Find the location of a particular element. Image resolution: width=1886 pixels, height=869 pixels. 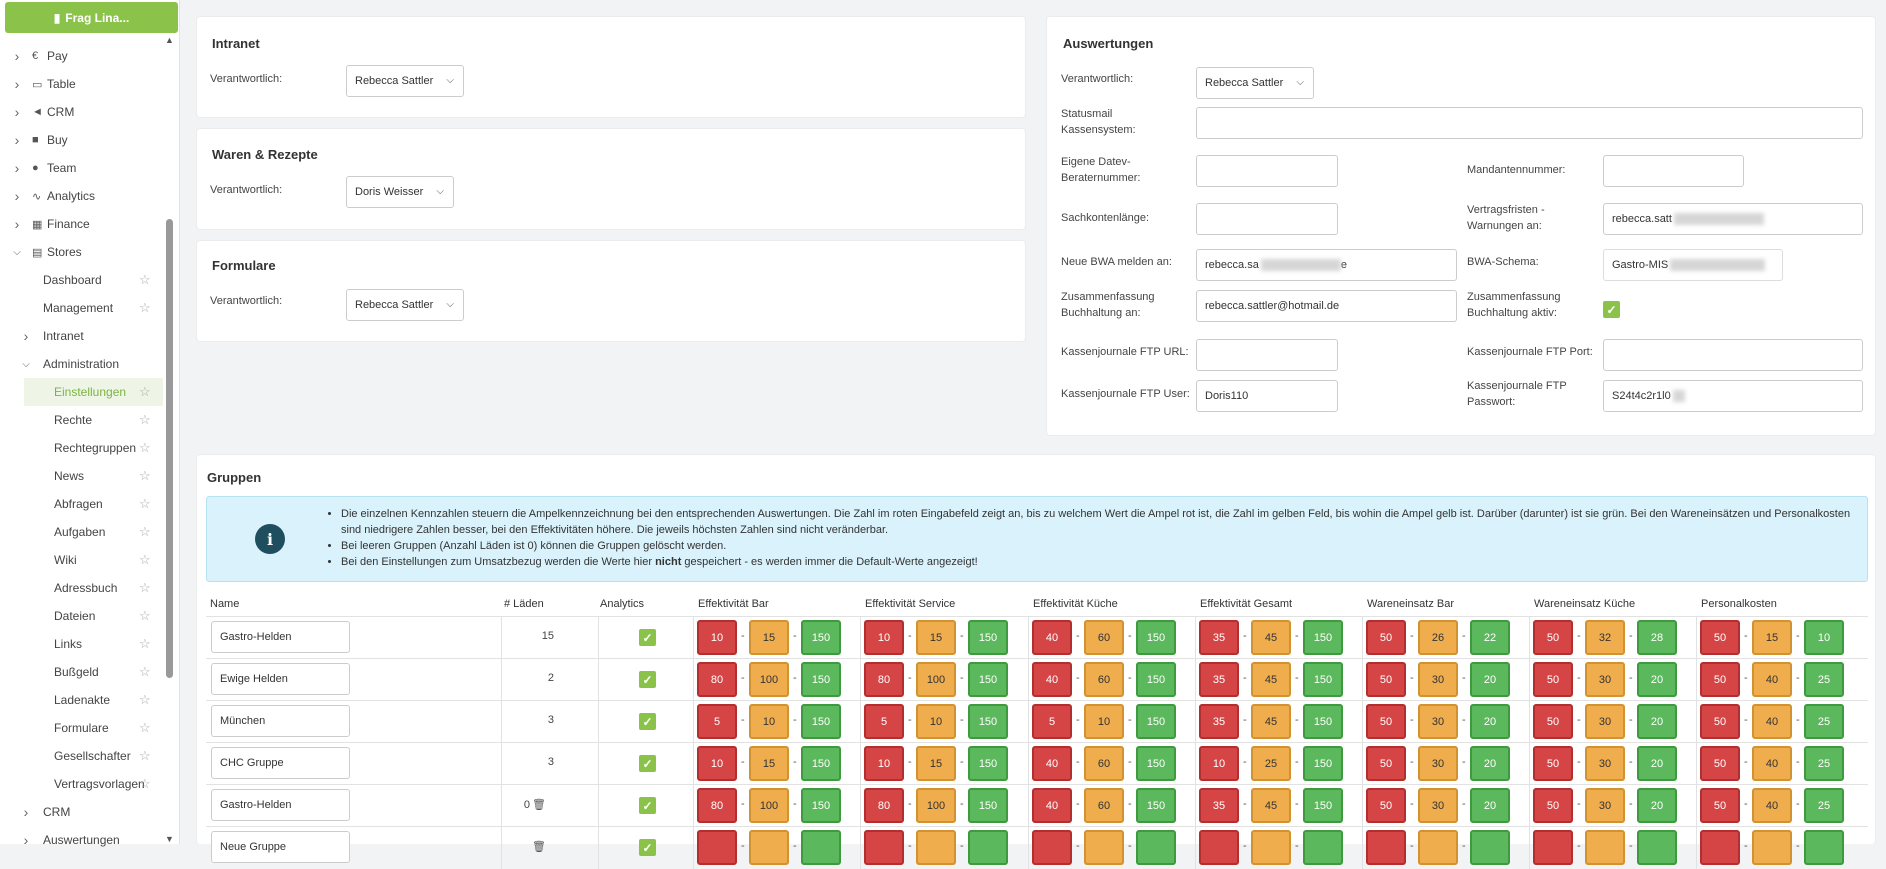

sidebar-item: › ● Team is located at coordinates (81, 168).